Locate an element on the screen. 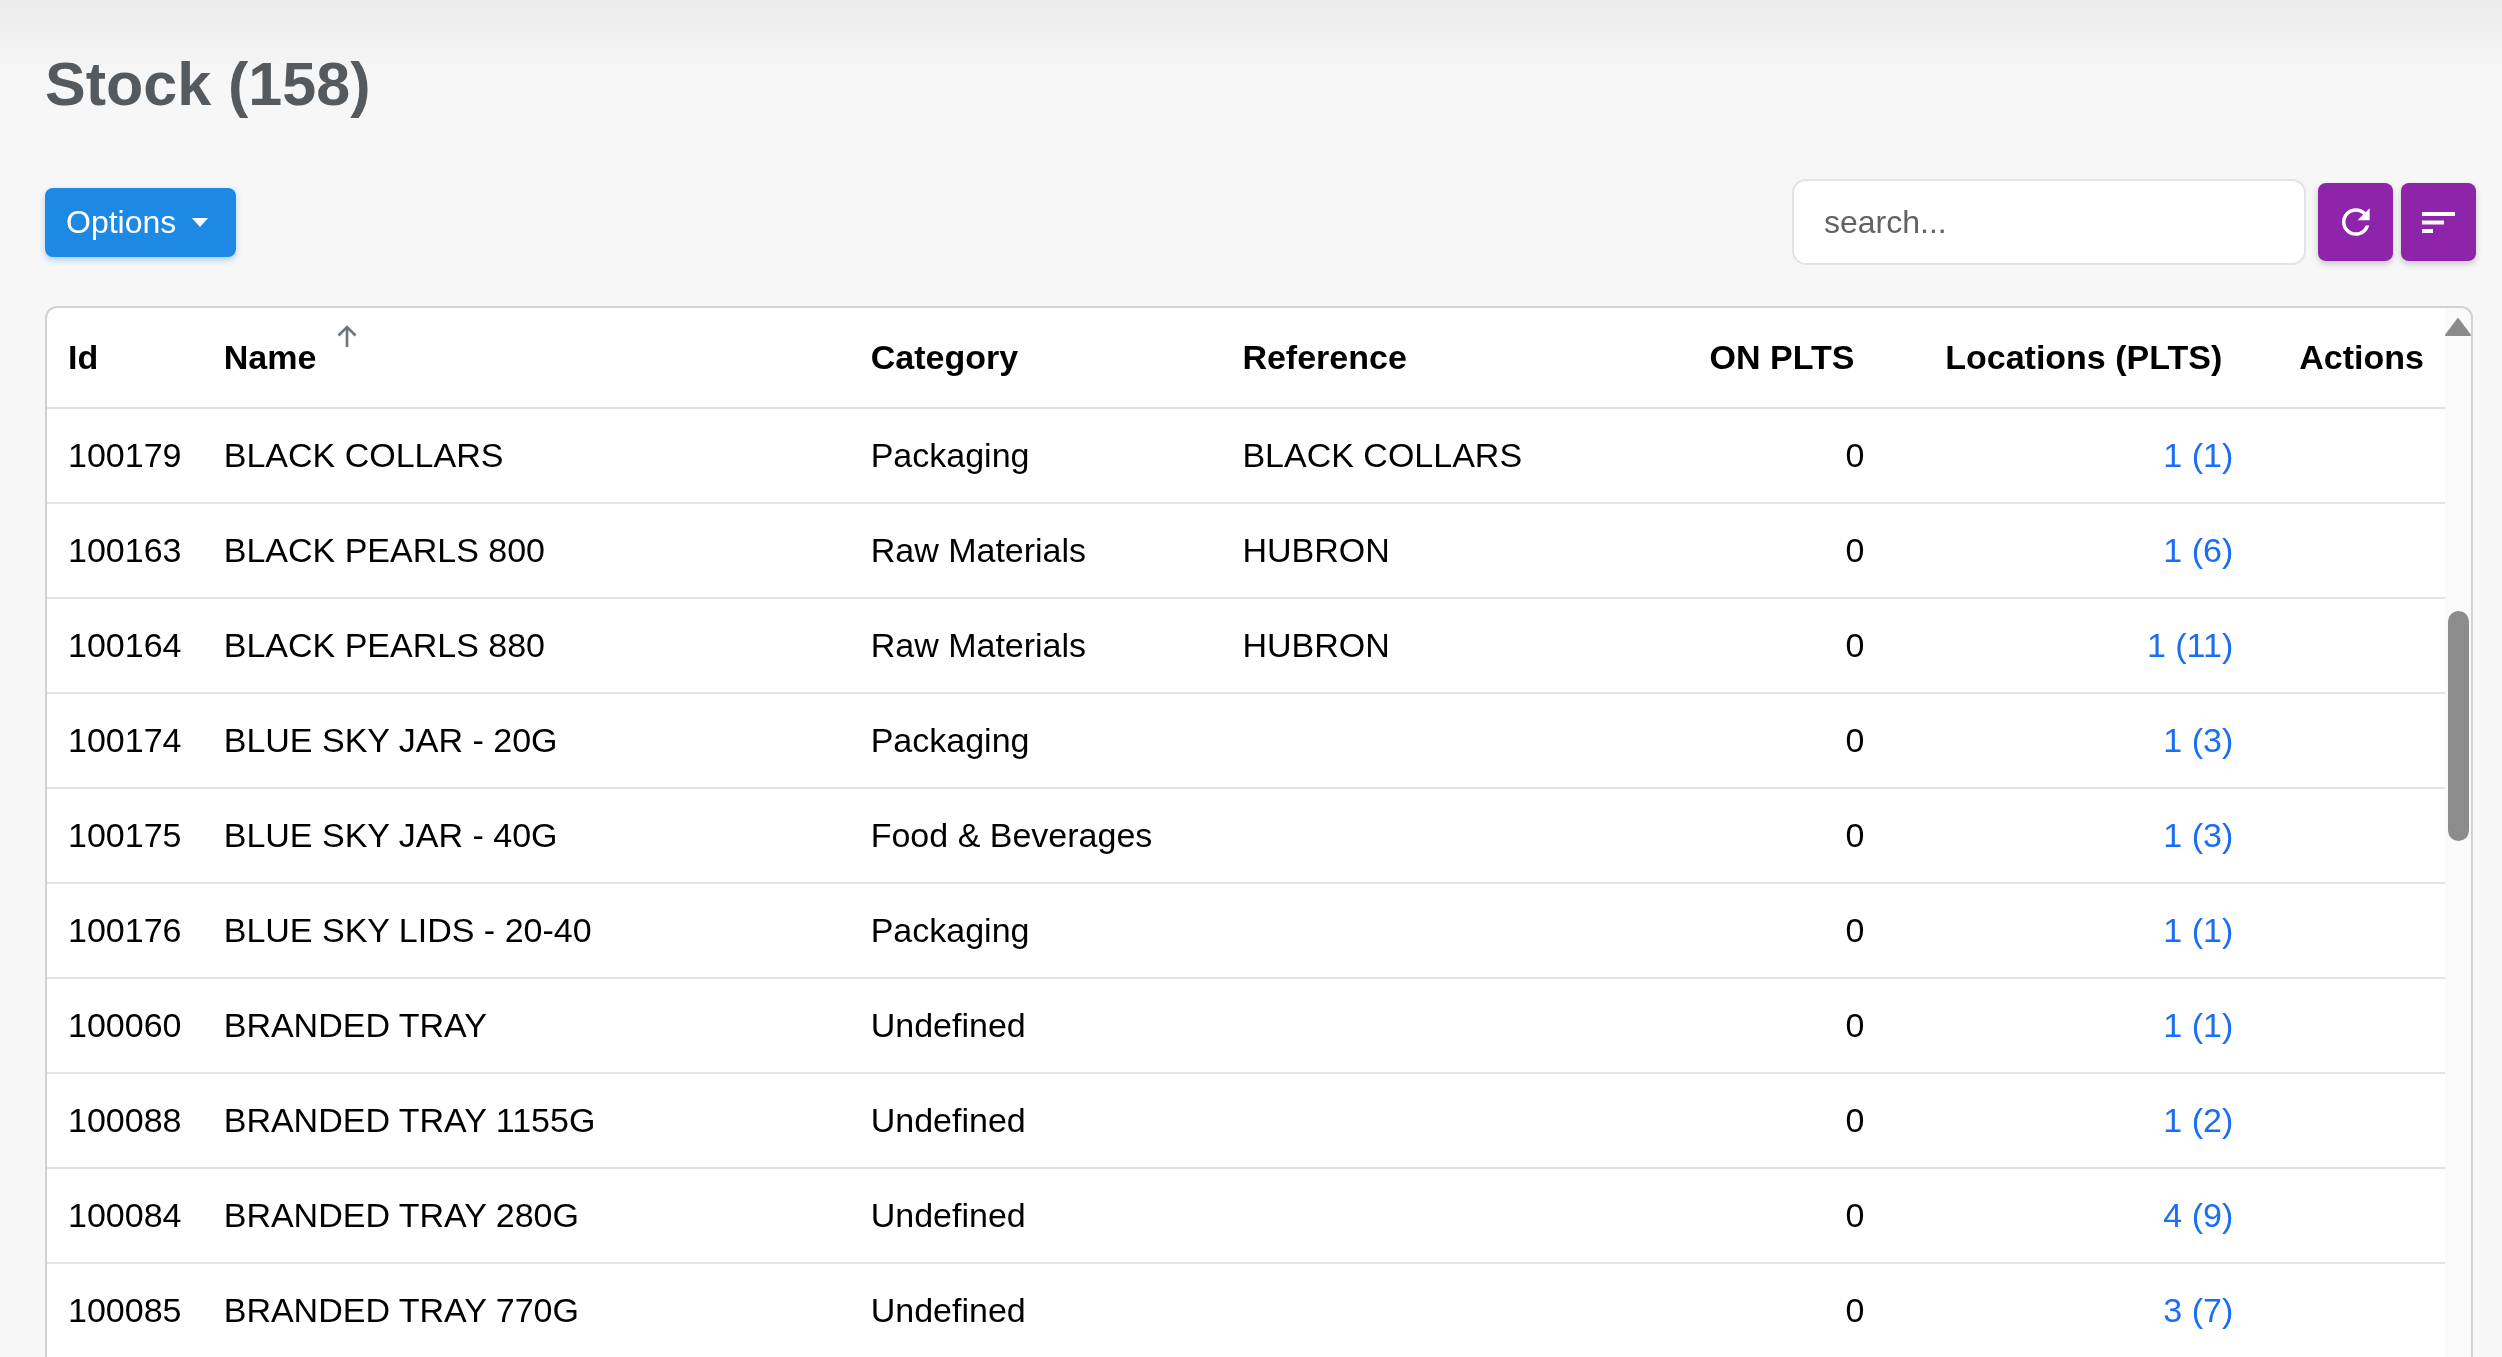 The height and width of the screenshot is (1357, 2502). refresh-icon is located at coordinates (2355, 222).